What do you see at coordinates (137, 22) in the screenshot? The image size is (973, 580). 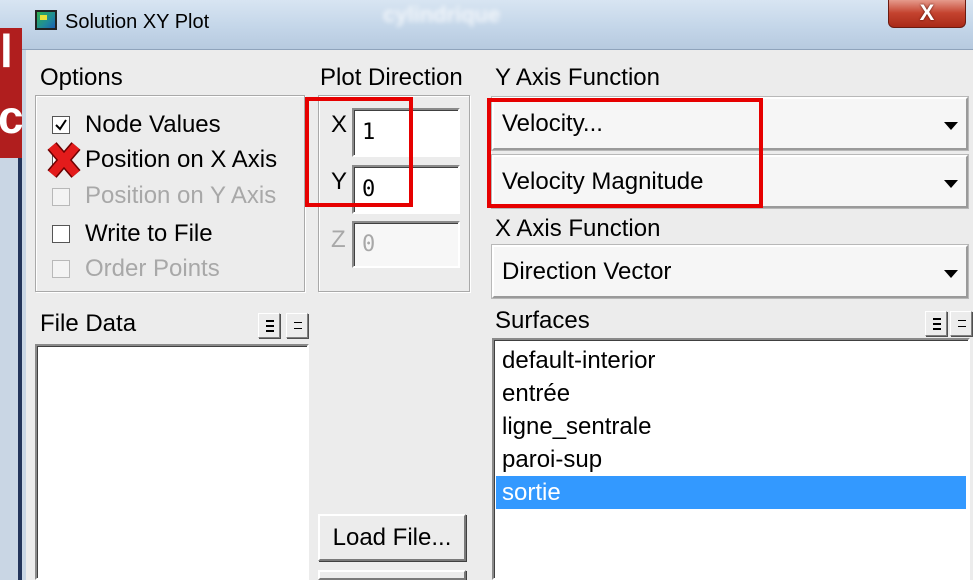 I see `window-title: Solution XY Plot` at bounding box center [137, 22].